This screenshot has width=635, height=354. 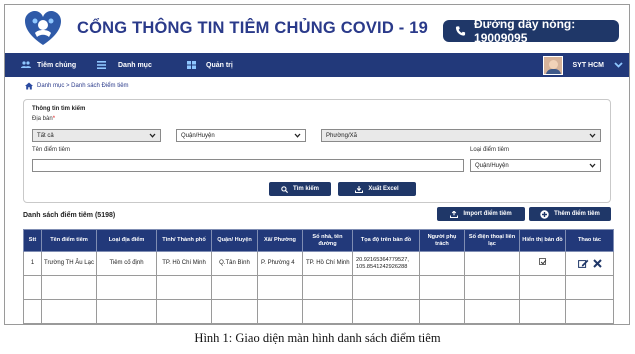 I want to click on cell-stt: 1, so click(x=32, y=263).